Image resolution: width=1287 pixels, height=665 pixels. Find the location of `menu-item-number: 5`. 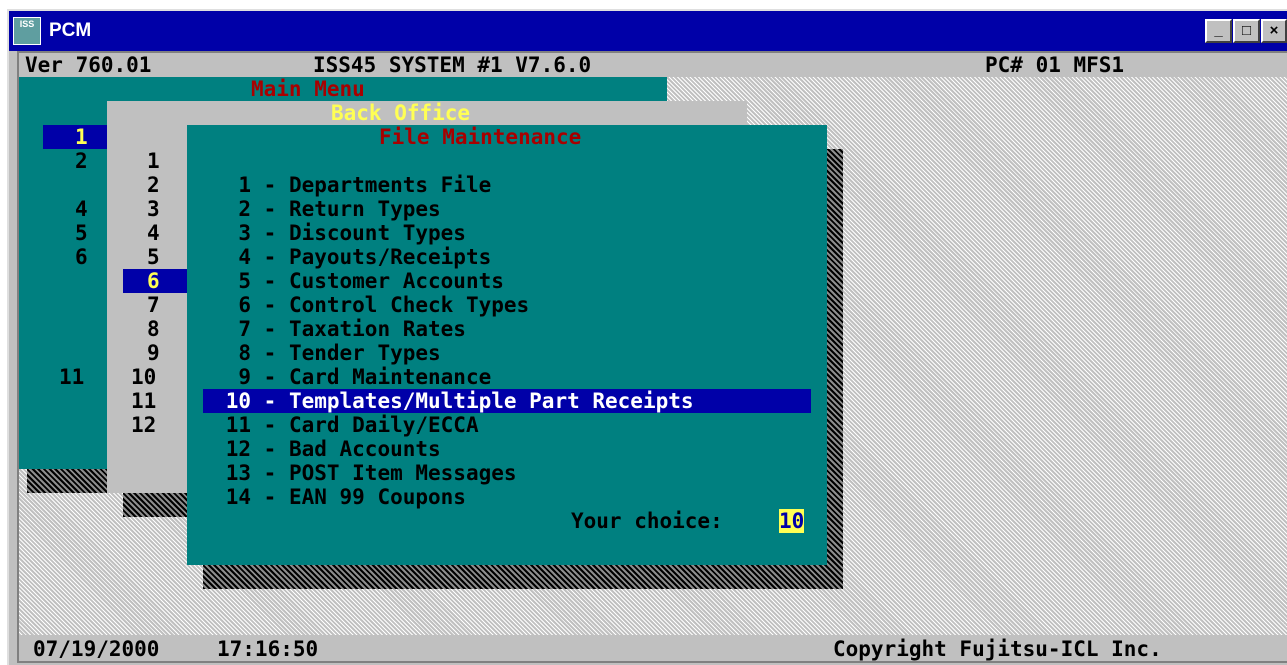

menu-item-number: 5 is located at coordinates (244, 281).